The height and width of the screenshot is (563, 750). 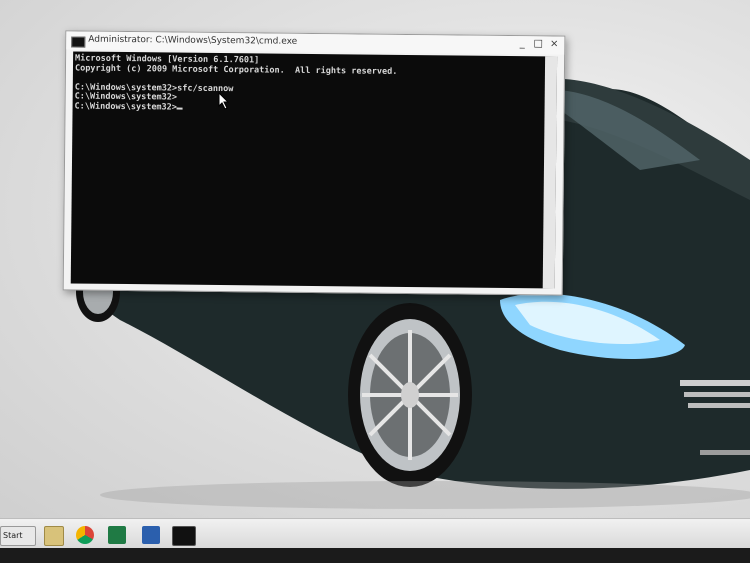 I want to click on taskbar: Start, so click(x=375, y=533).